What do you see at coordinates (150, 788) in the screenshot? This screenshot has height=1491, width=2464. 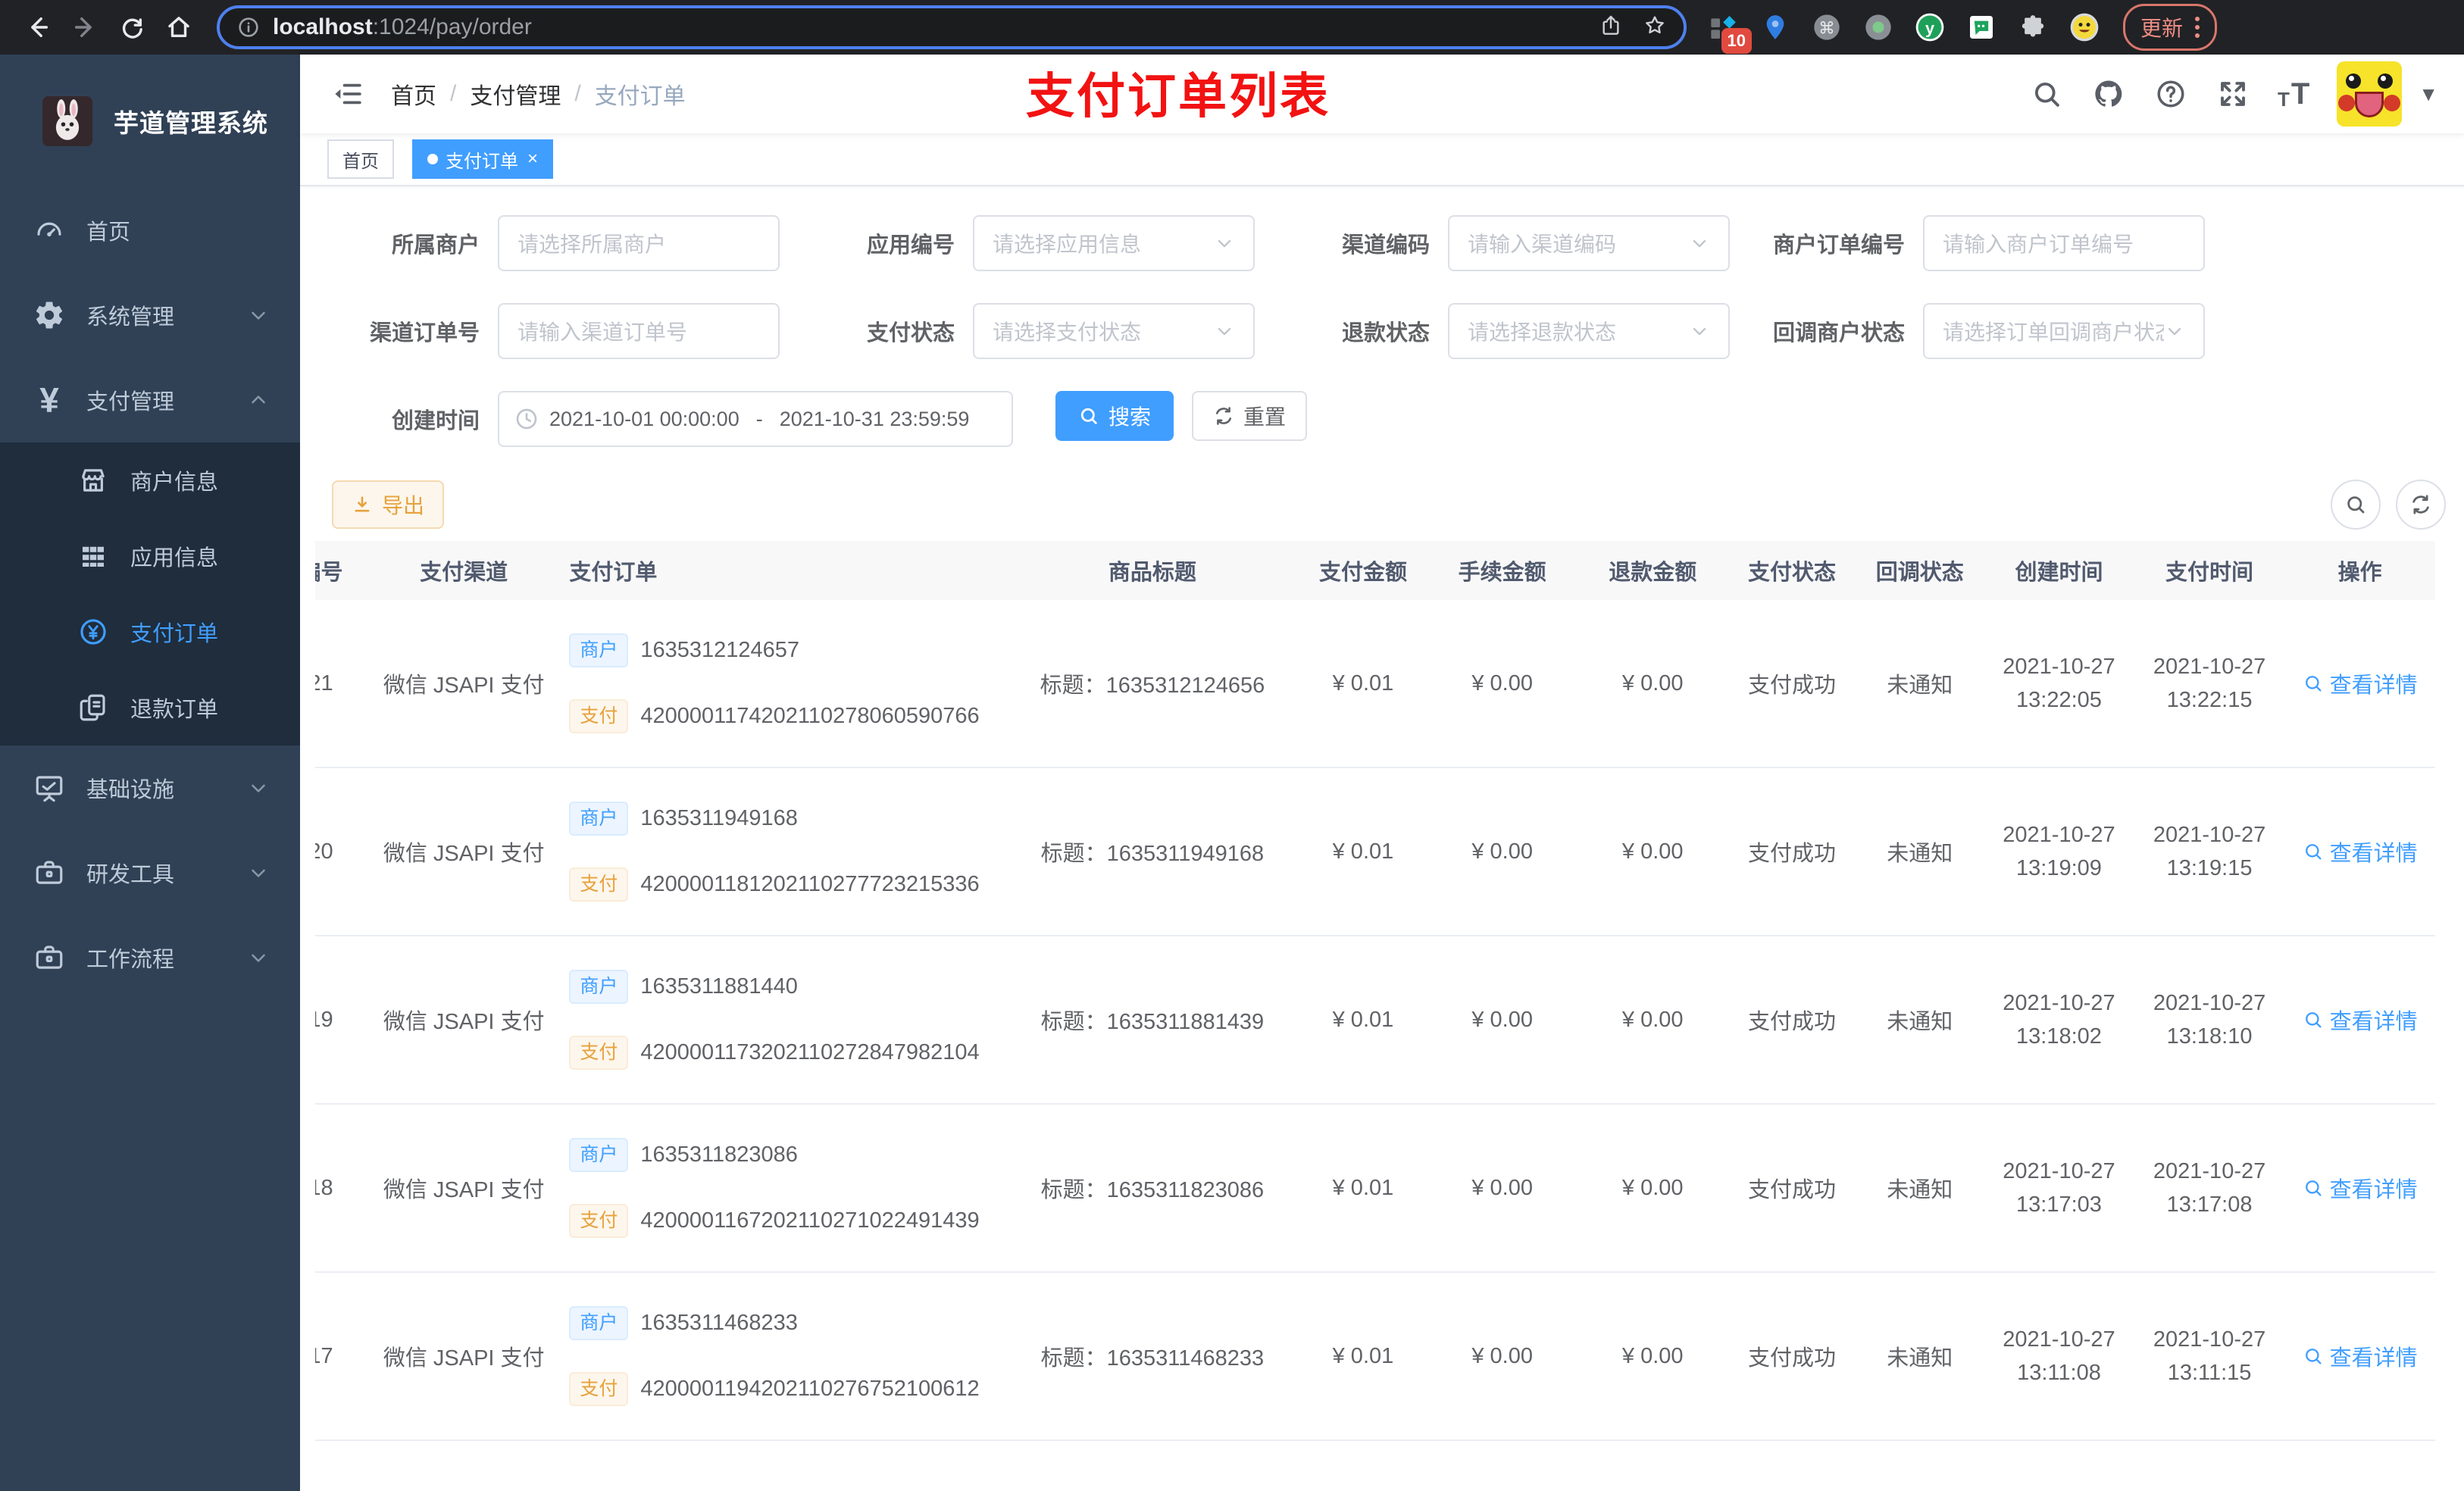 I see `sidebar-item-基础设施: 基础设施` at bounding box center [150, 788].